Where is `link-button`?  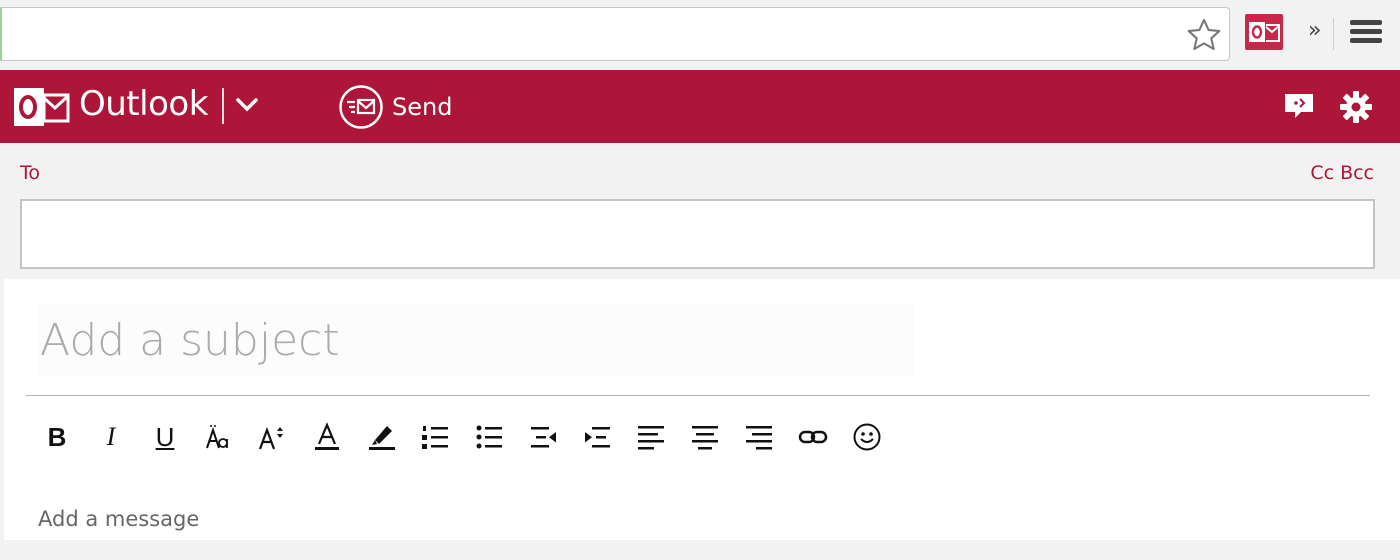 link-button is located at coordinates (813, 437).